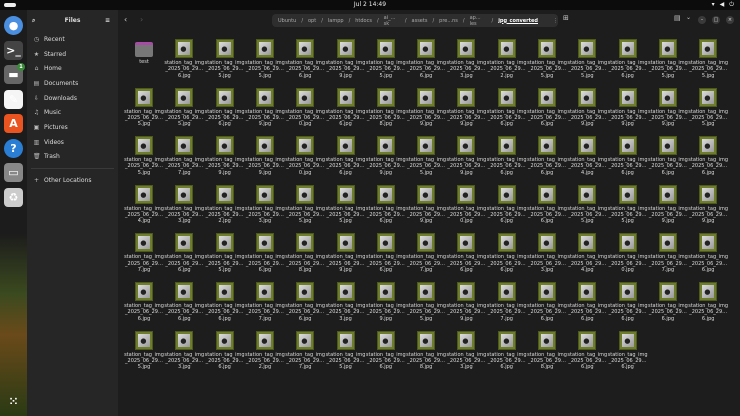 The width and height of the screenshot is (740, 416). What do you see at coordinates (287, 21) in the screenshot?
I see `path-segment: Ubuntu` at bounding box center [287, 21].